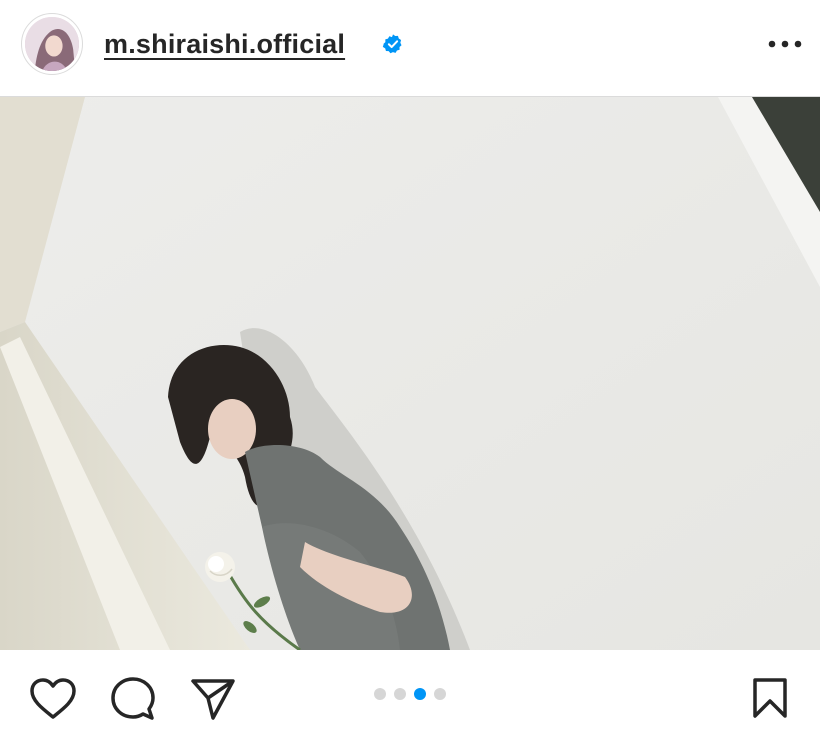  I want to click on heart-icon, so click(53, 699).